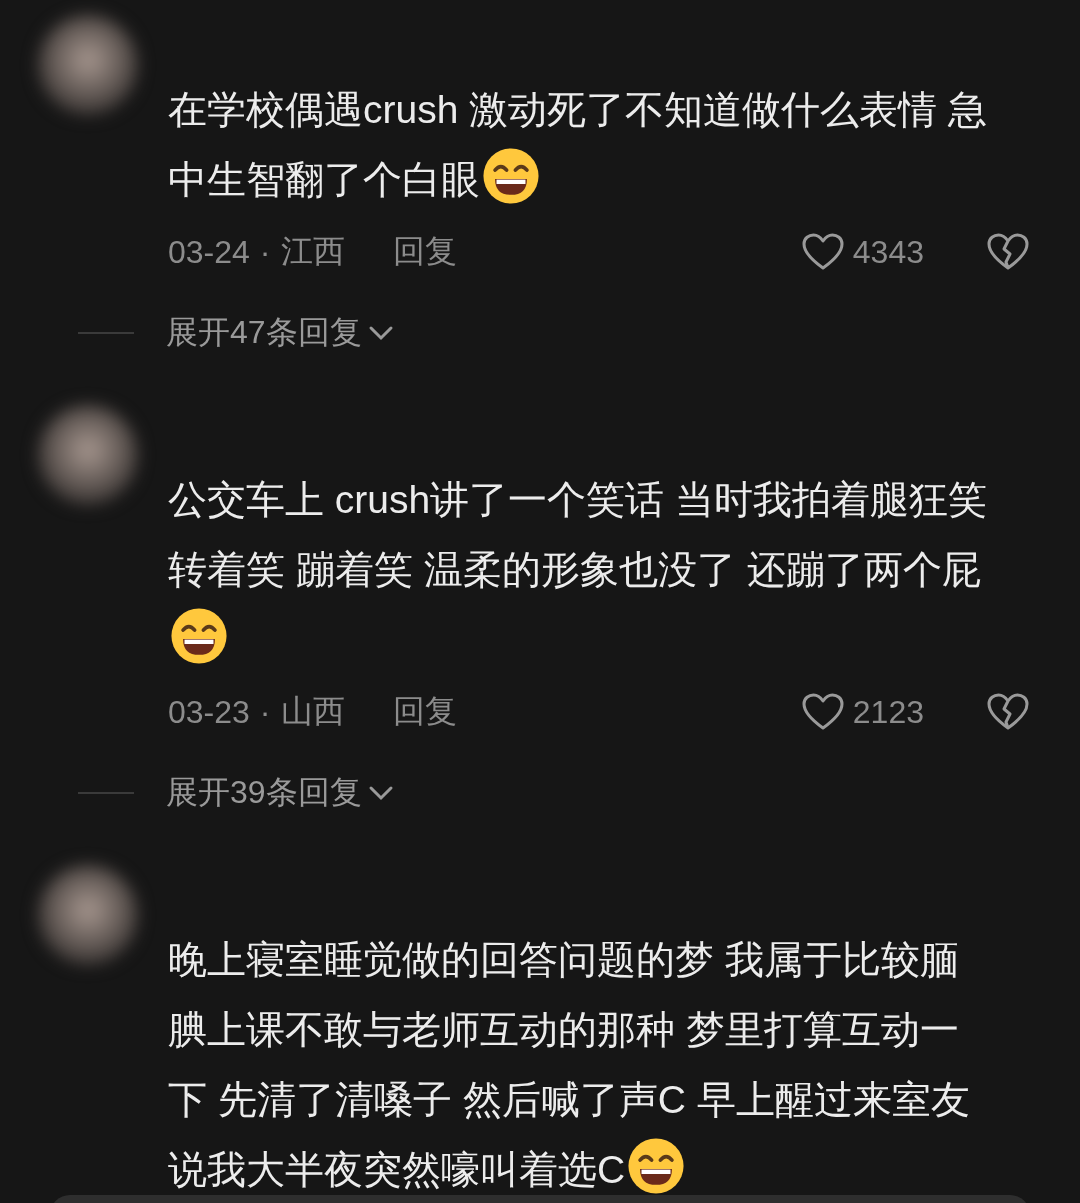 The width and height of the screenshot is (1080, 1203). I want to click on comment-text: 在学校偶遇crush 激动死了不知道做什么表情 急, so click(578, 109).